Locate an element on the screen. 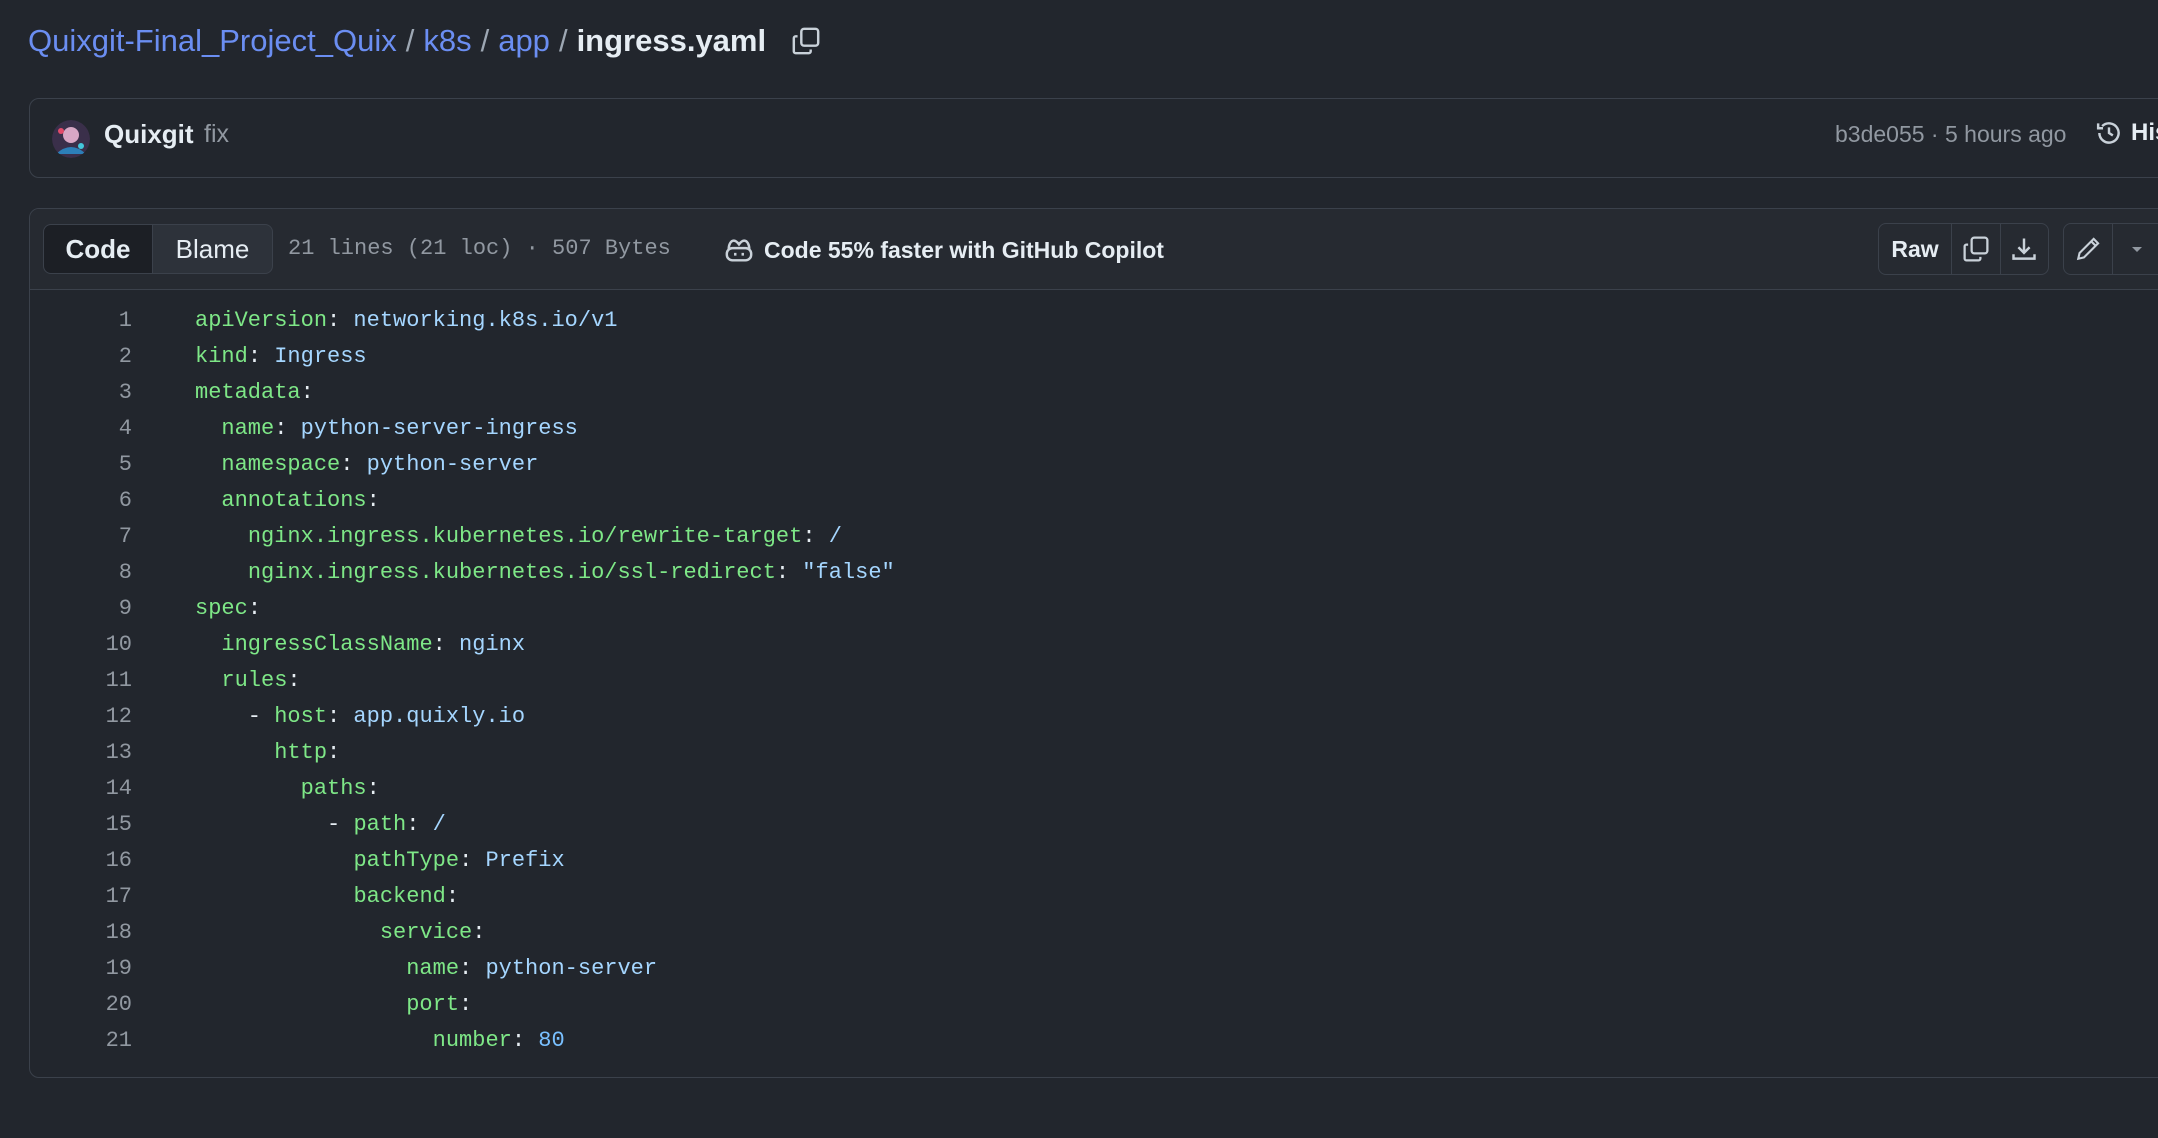 The height and width of the screenshot is (1138, 2158). copy-path-button is located at coordinates (806, 41).